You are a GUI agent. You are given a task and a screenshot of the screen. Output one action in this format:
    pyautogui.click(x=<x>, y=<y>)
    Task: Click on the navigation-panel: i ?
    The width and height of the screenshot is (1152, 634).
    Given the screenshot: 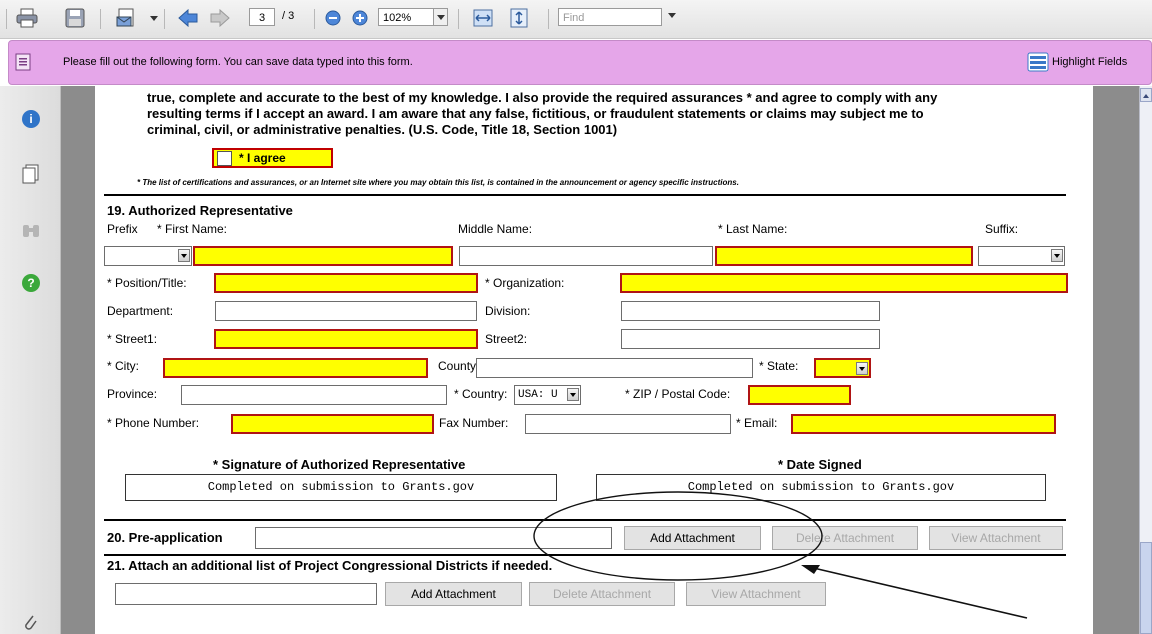 What is the action you would take?
    pyautogui.click(x=30, y=360)
    